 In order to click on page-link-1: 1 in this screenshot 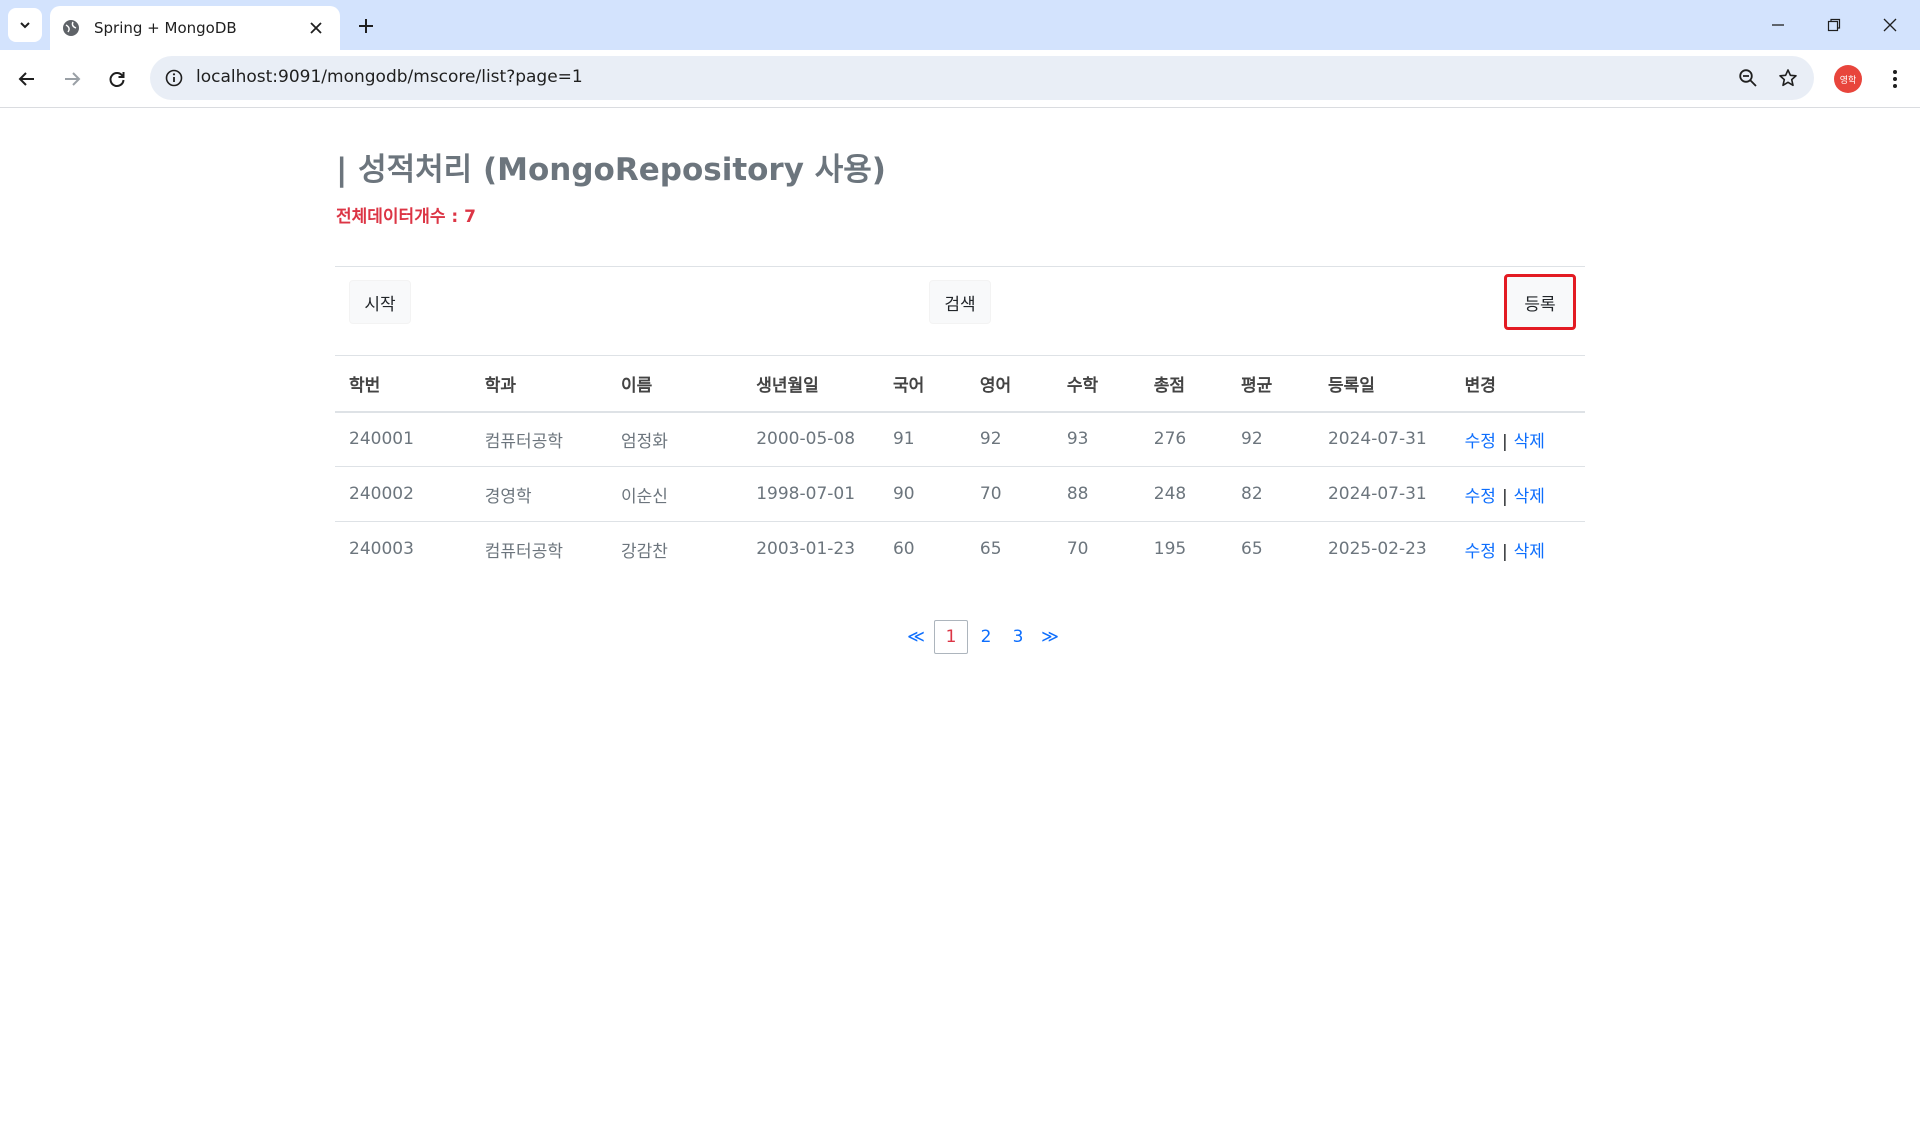, I will do `click(951, 637)`.